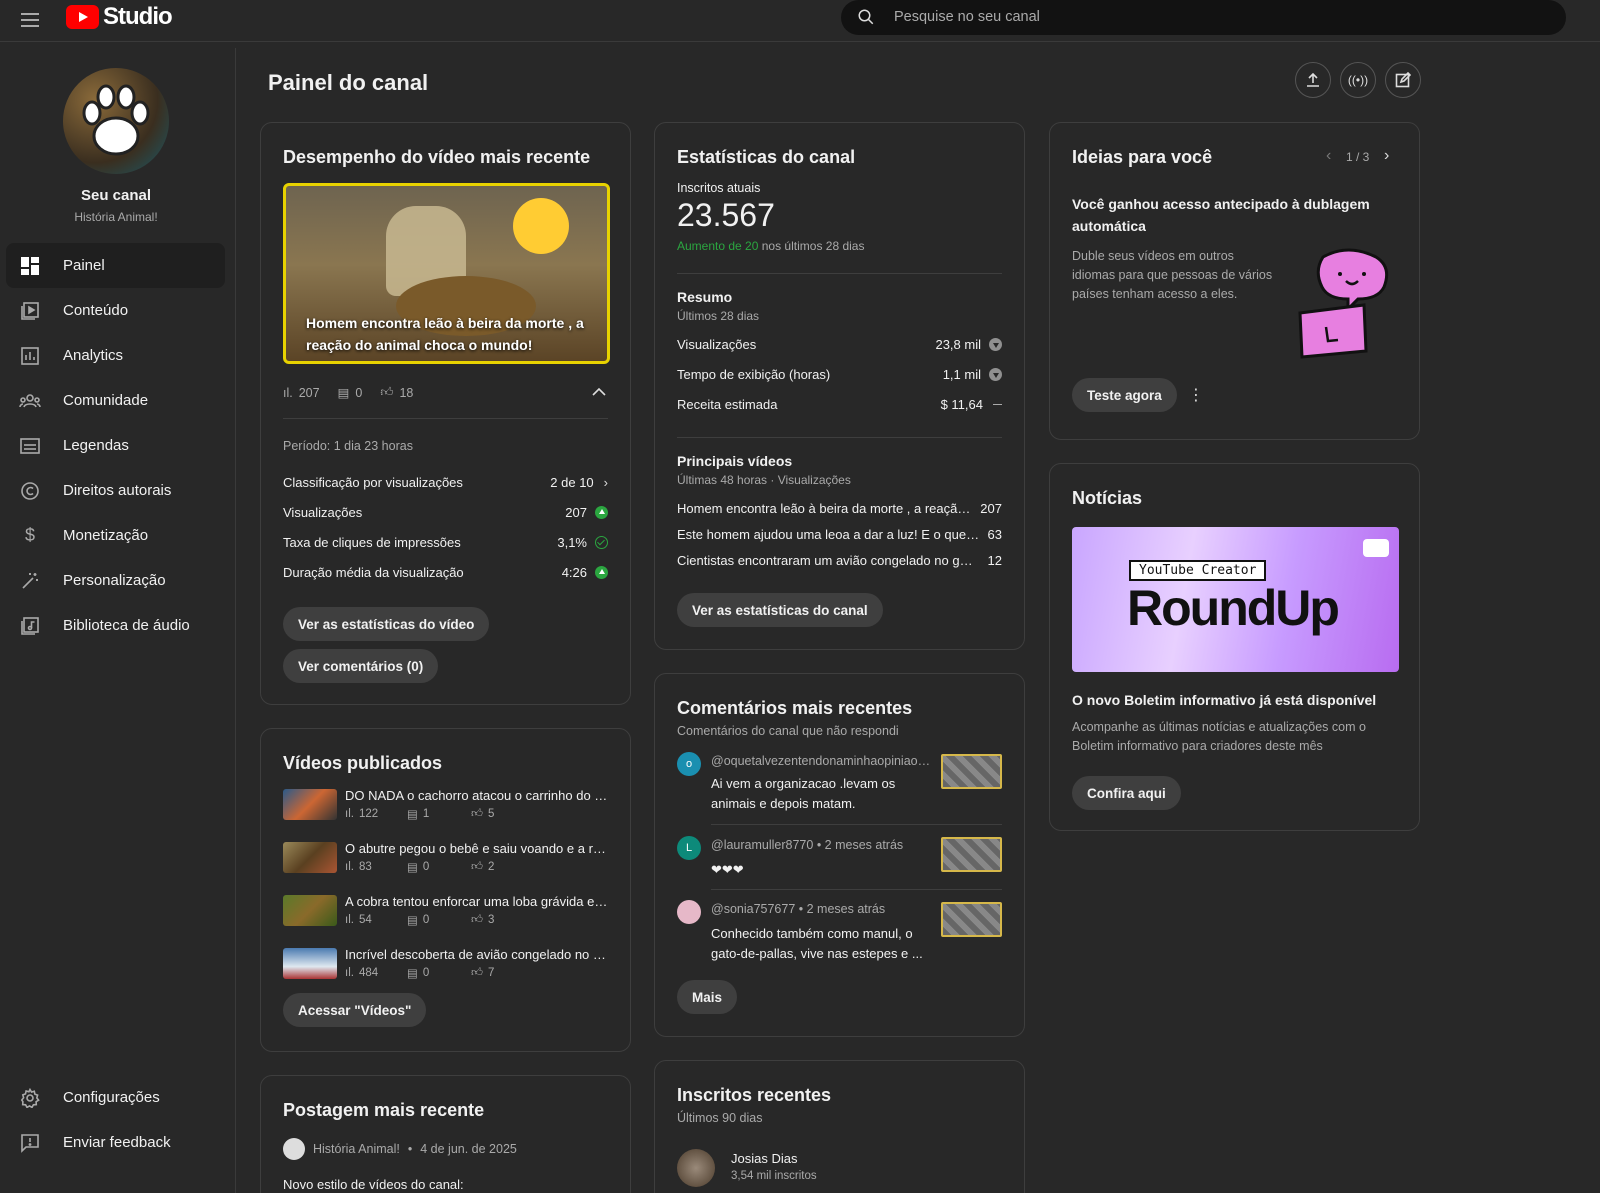 This screenshot has height=1193, width=1600. What do you see at coordinates (754, 374) in the screenshot?
I see `summary-label: Tempo de exibição (horas)` at bounding box center [754, 374].